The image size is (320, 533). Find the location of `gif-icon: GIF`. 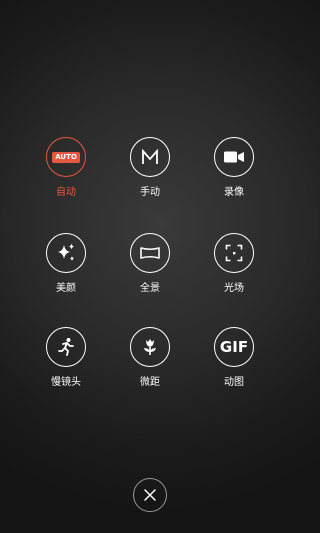

gif-icon: GIF is located at coordinates (234, 347).